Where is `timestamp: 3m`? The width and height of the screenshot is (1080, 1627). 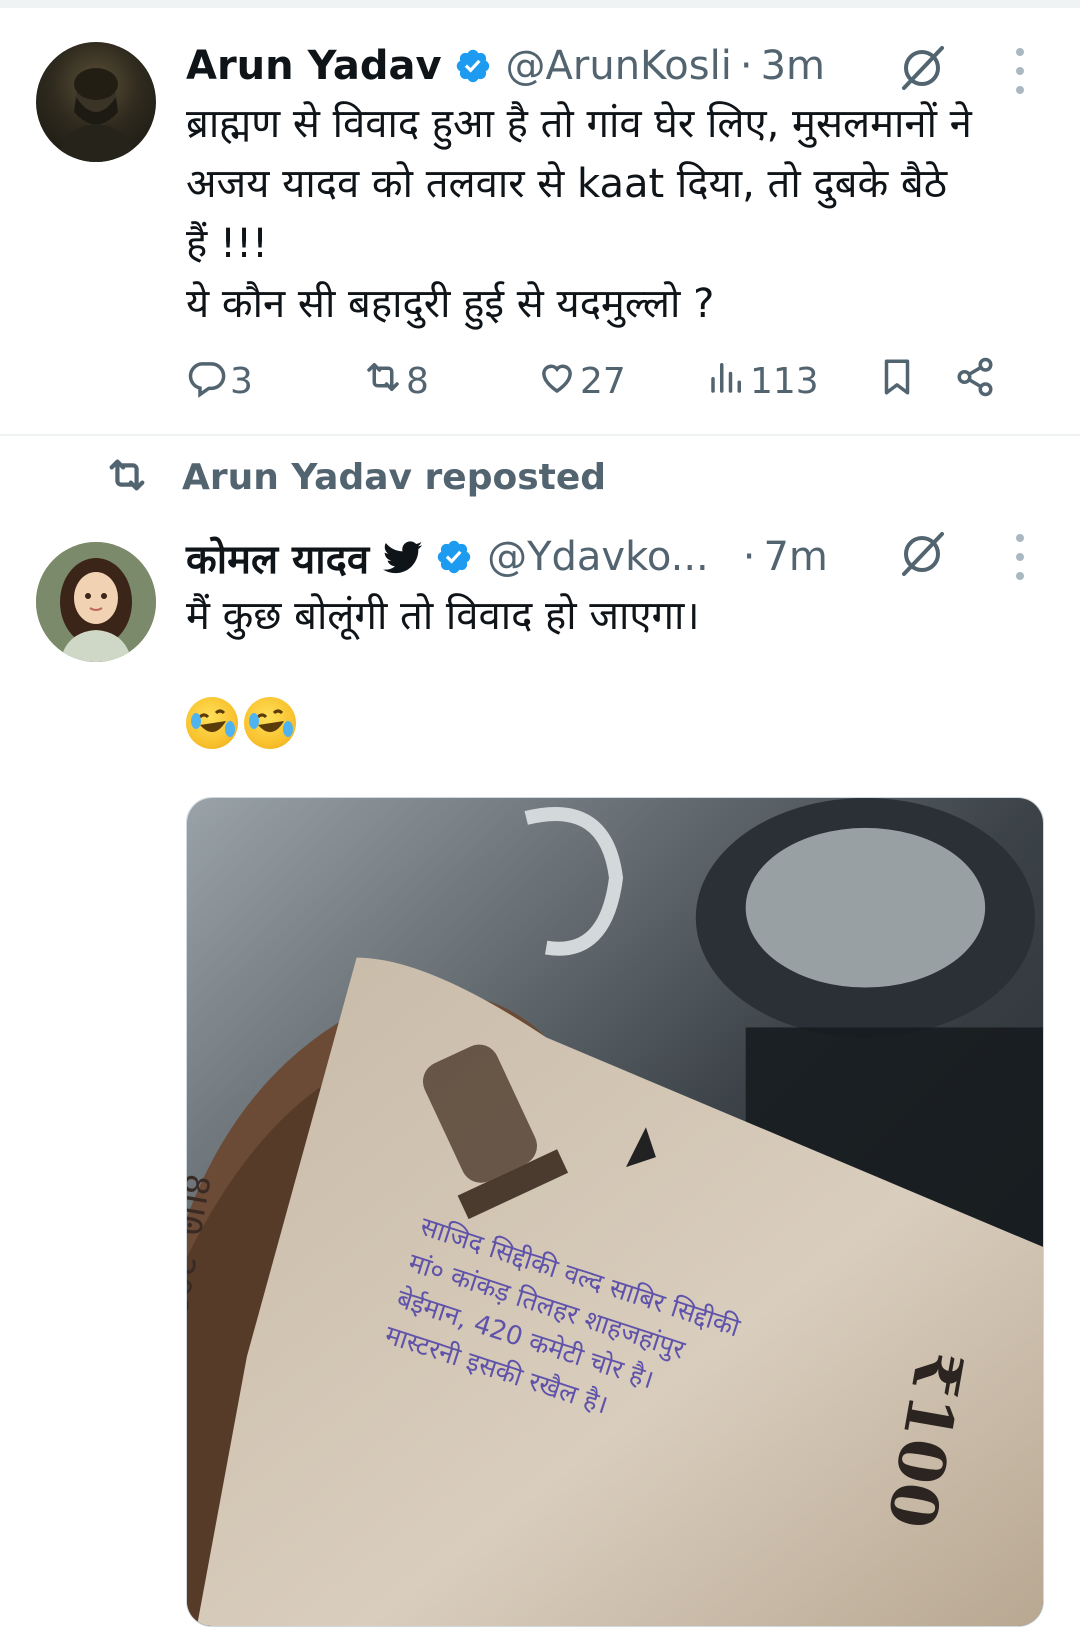 timestamp: 3m is located at coordinates (793, 66).